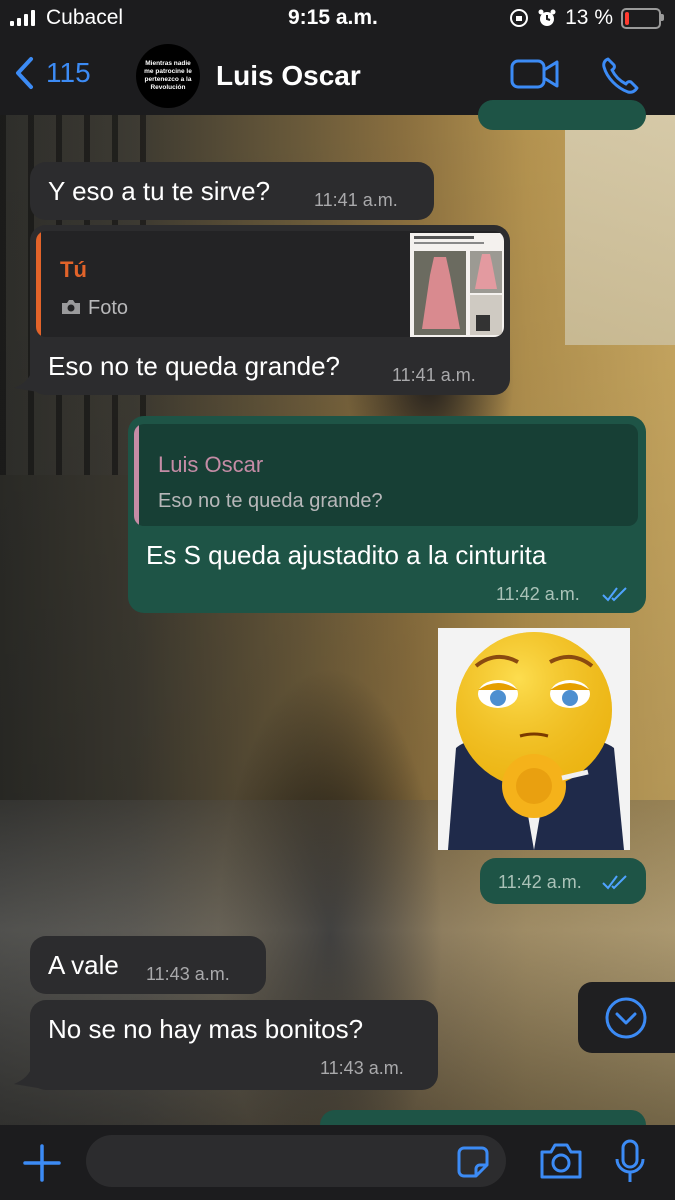 The height and width of the screenshot is (1200, 675). I want to click on sticker-image, so click(534, 739).